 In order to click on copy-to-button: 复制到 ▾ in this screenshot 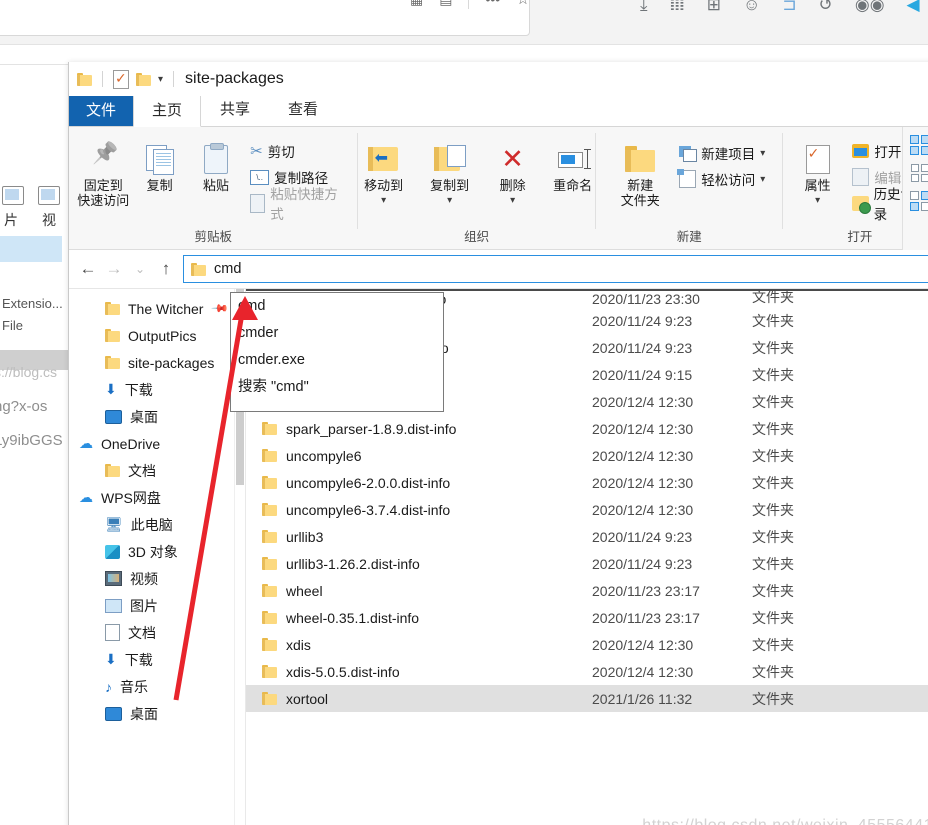, I will do `click(450, 172)`.